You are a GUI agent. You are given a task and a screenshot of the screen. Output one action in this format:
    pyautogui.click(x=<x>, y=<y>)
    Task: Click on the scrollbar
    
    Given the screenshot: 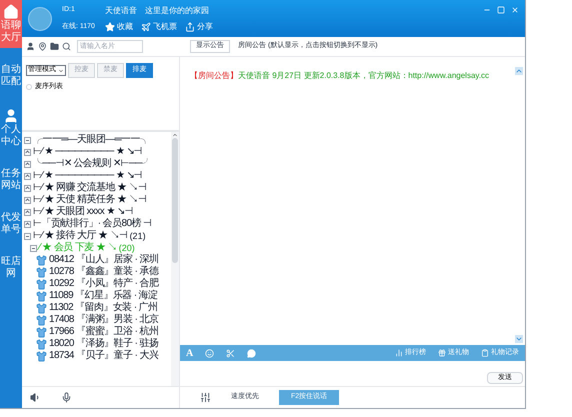 What is the action you would take?
    pyautogui.click(x=175, y=259)
    